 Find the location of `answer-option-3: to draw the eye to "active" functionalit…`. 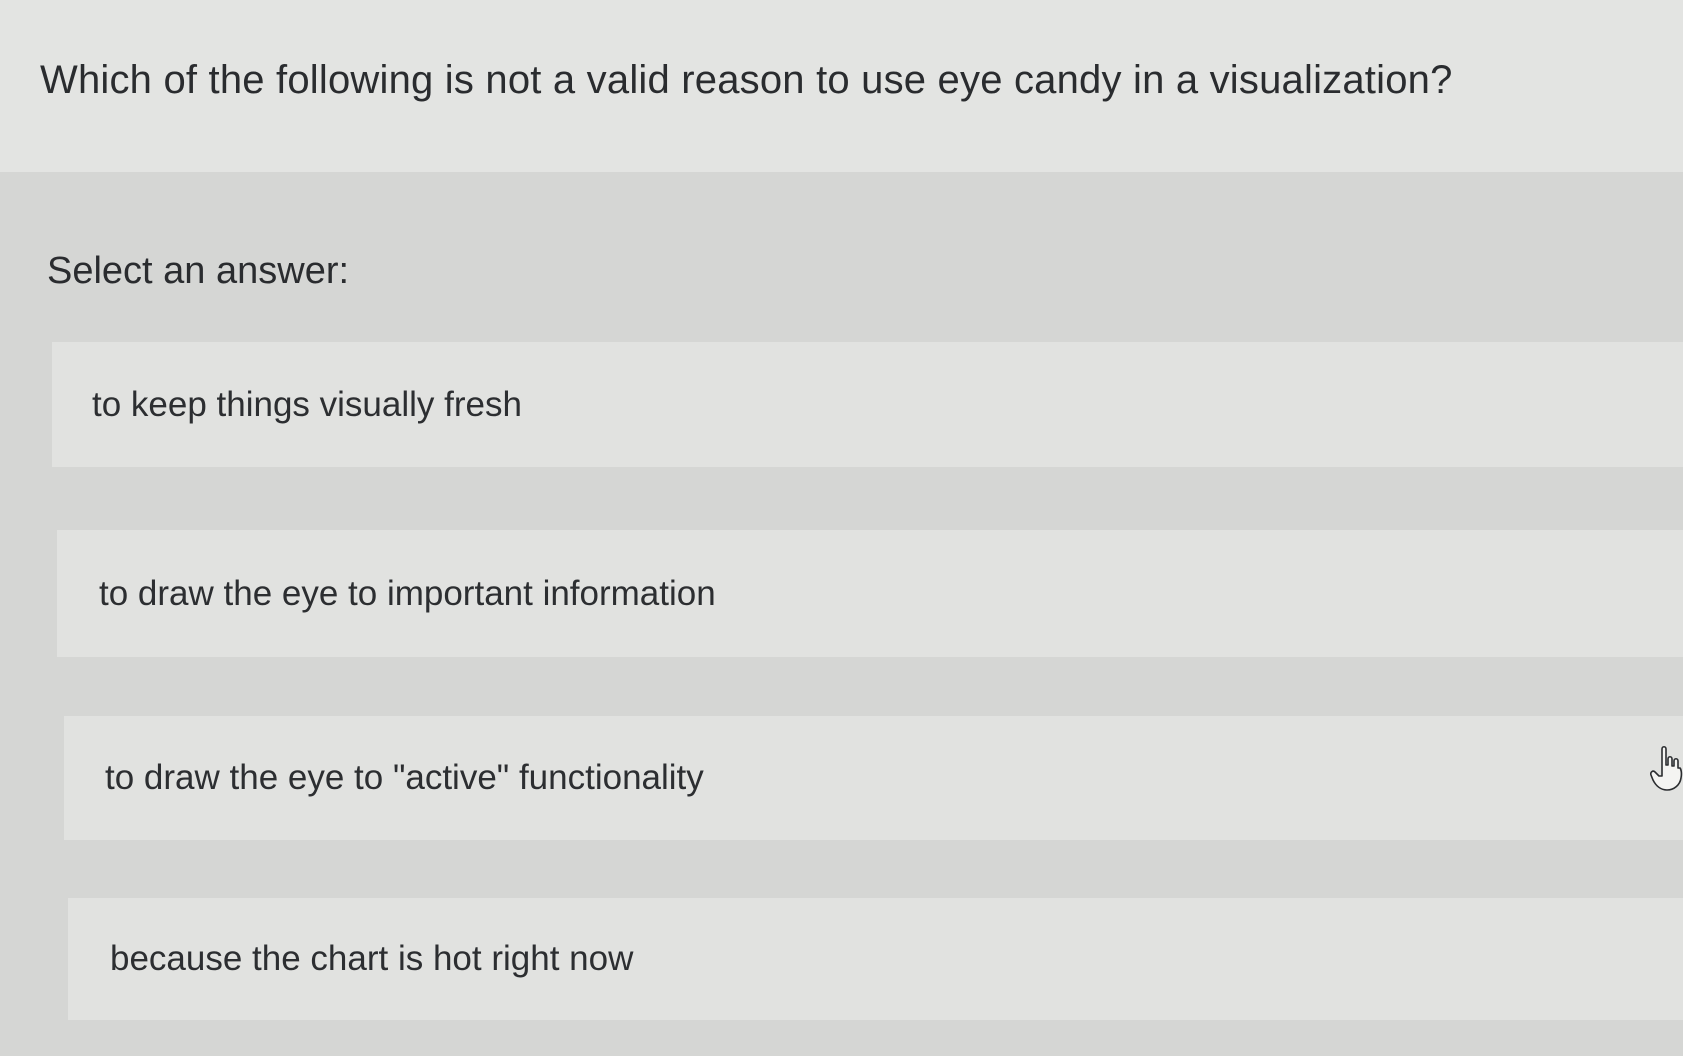

answer-option-3: to draw the eye to "active" functionalit… is located at coordinates (873, 778).